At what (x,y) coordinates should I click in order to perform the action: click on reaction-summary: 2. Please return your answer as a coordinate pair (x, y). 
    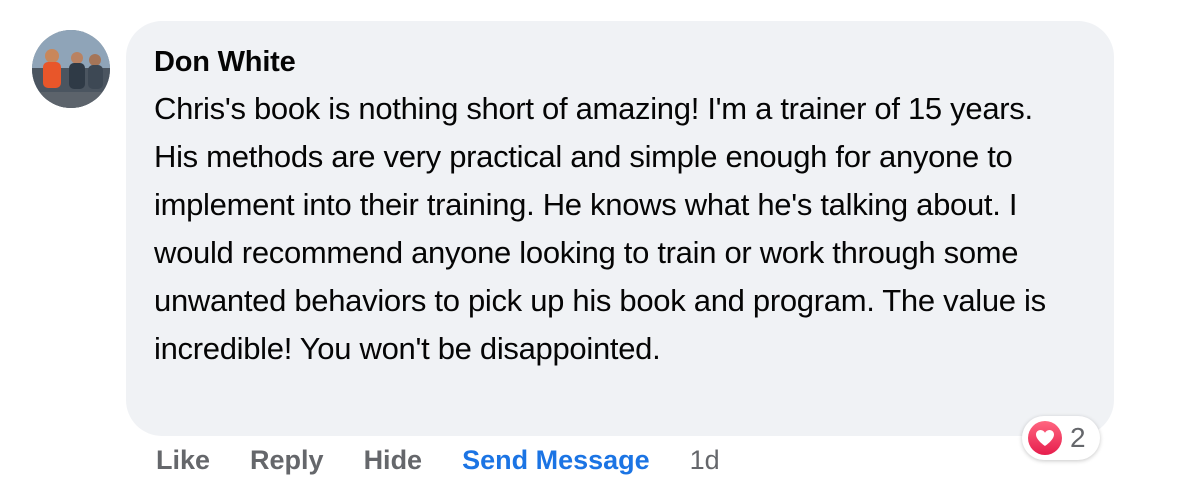
    Looking at the image, I should click on (1061, 438).